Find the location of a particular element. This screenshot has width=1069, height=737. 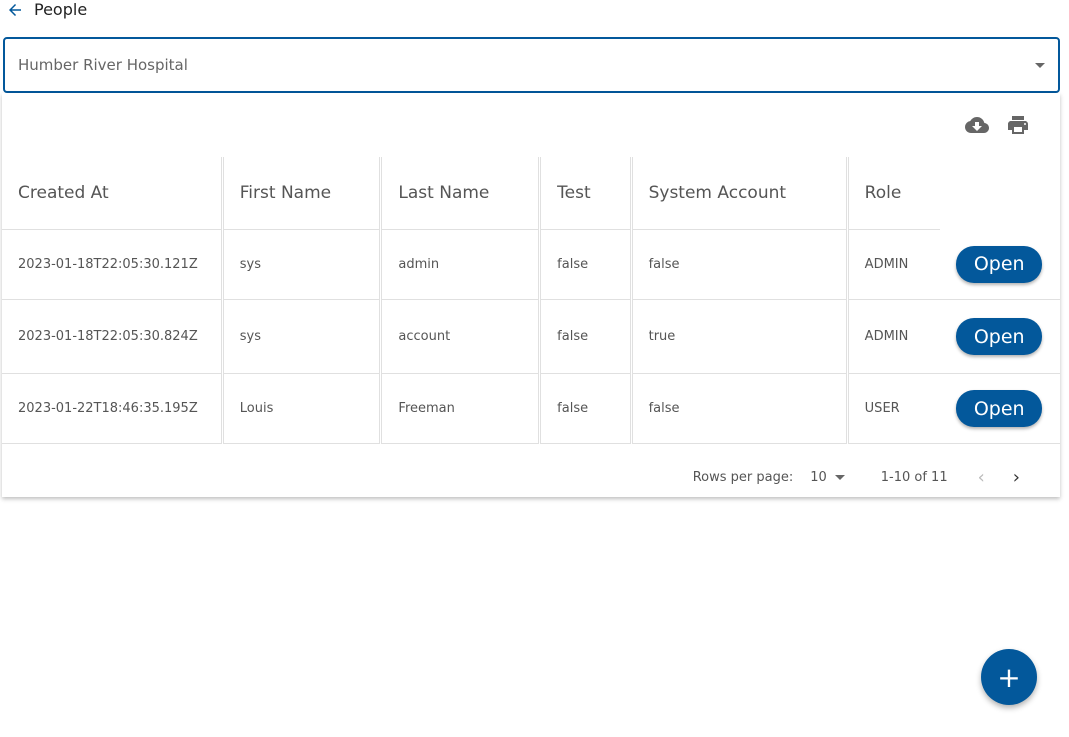

select-value: Humber River Hospital is located at coordinates (103, 65).